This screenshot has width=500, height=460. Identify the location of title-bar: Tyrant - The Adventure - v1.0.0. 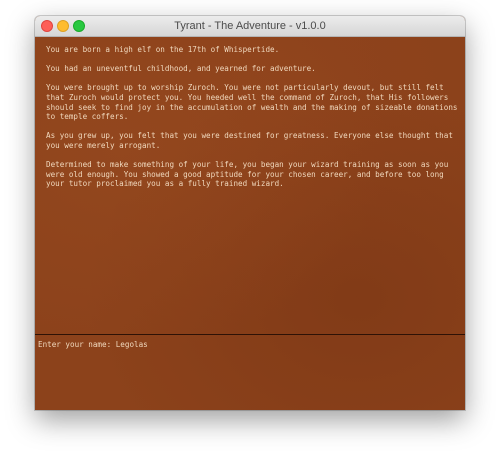
(250, 26).